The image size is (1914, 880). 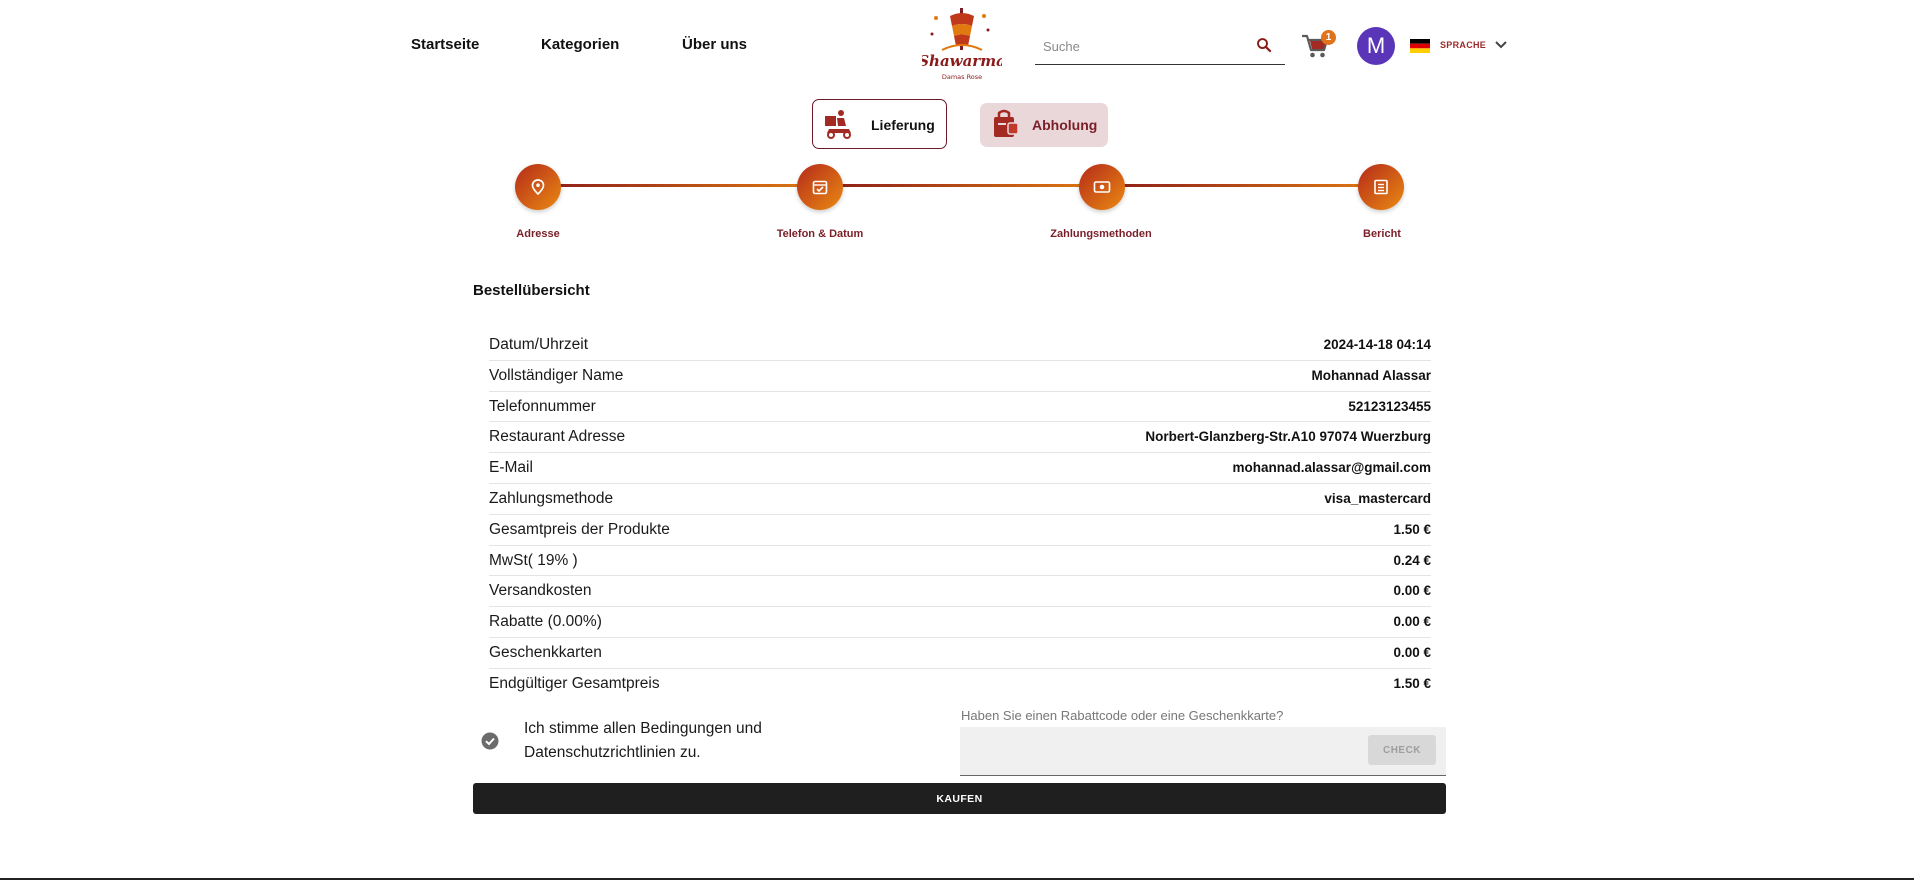 I want to click on report-list-icon, so click(x=1381, y=187).